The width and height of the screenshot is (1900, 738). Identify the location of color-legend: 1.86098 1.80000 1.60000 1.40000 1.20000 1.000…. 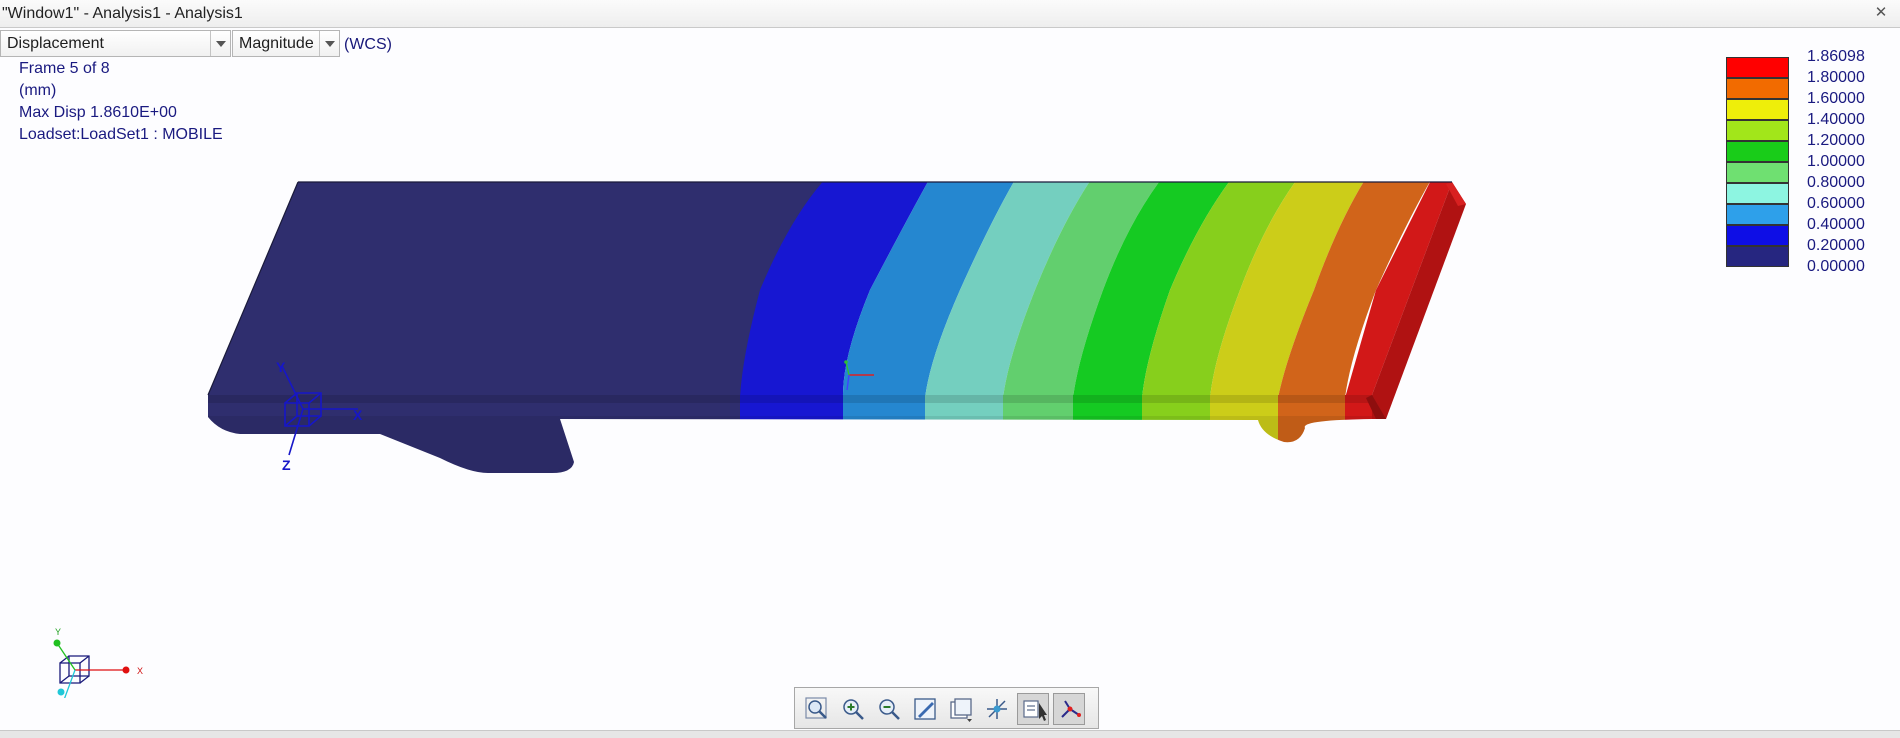
(1806, 173).